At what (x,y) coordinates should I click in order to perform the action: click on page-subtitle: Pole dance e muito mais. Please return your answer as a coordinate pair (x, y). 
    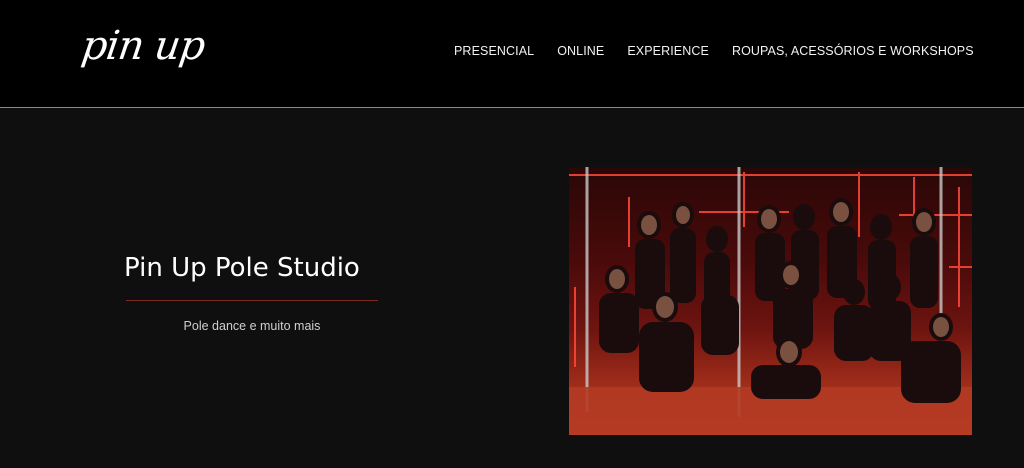
    Looking at the image, I should click on (252, 326).